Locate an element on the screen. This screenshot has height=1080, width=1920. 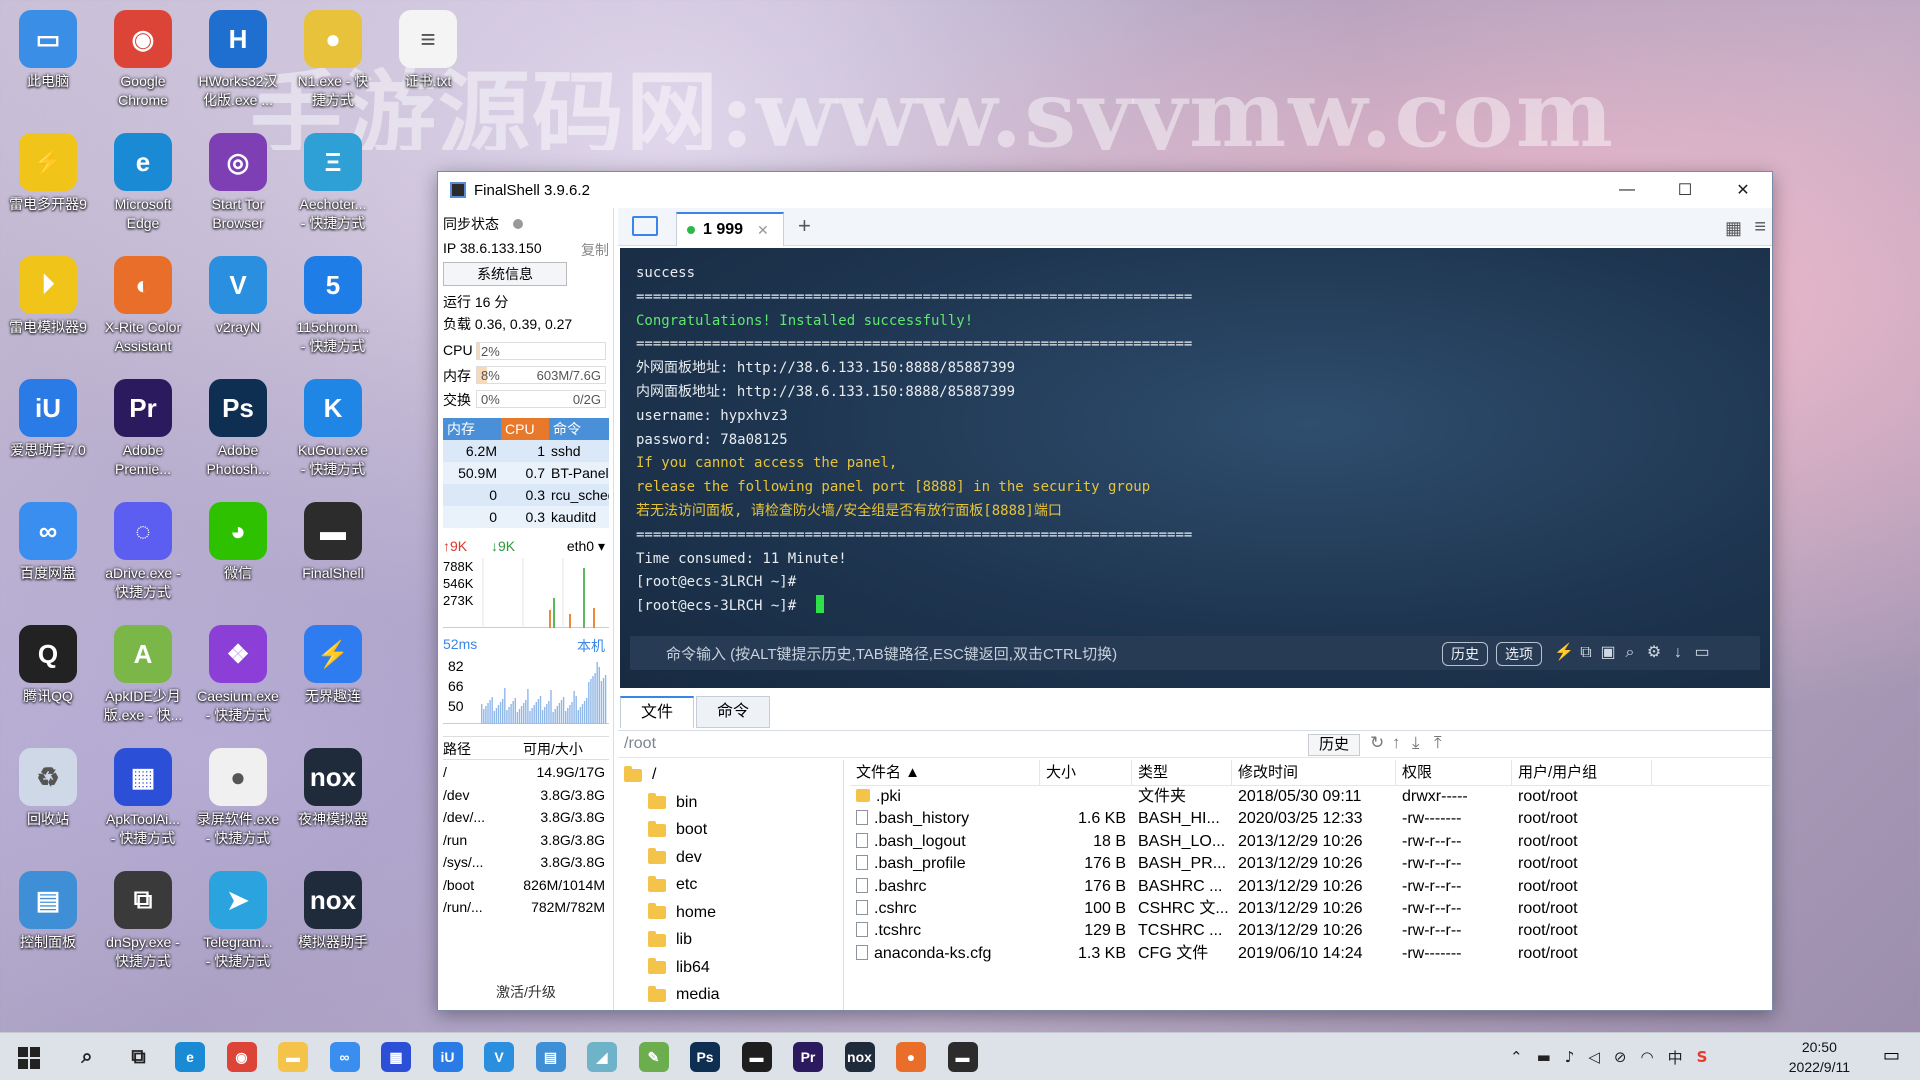
desktop-icon-5: ⚡ 雷电多开器9 is located at coordinates (48, 173).